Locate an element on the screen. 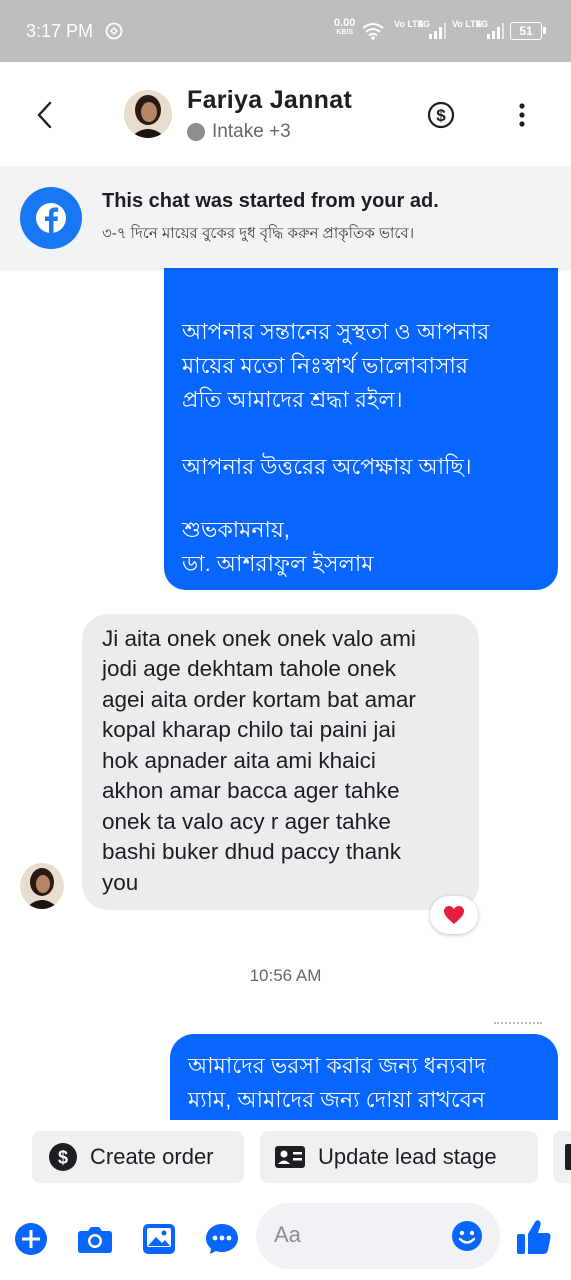  seen-indicator is located at coordinates (518, 1024).